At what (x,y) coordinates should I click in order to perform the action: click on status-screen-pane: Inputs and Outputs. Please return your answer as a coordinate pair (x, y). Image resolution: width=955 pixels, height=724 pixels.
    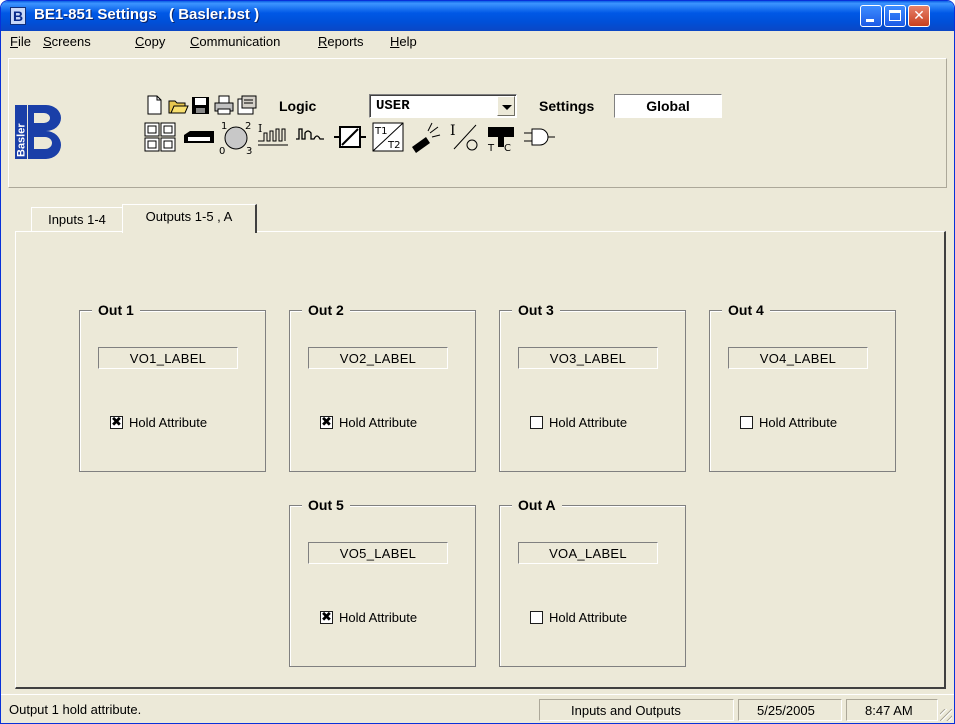
    Looking at the image, I should click on (636, 710).